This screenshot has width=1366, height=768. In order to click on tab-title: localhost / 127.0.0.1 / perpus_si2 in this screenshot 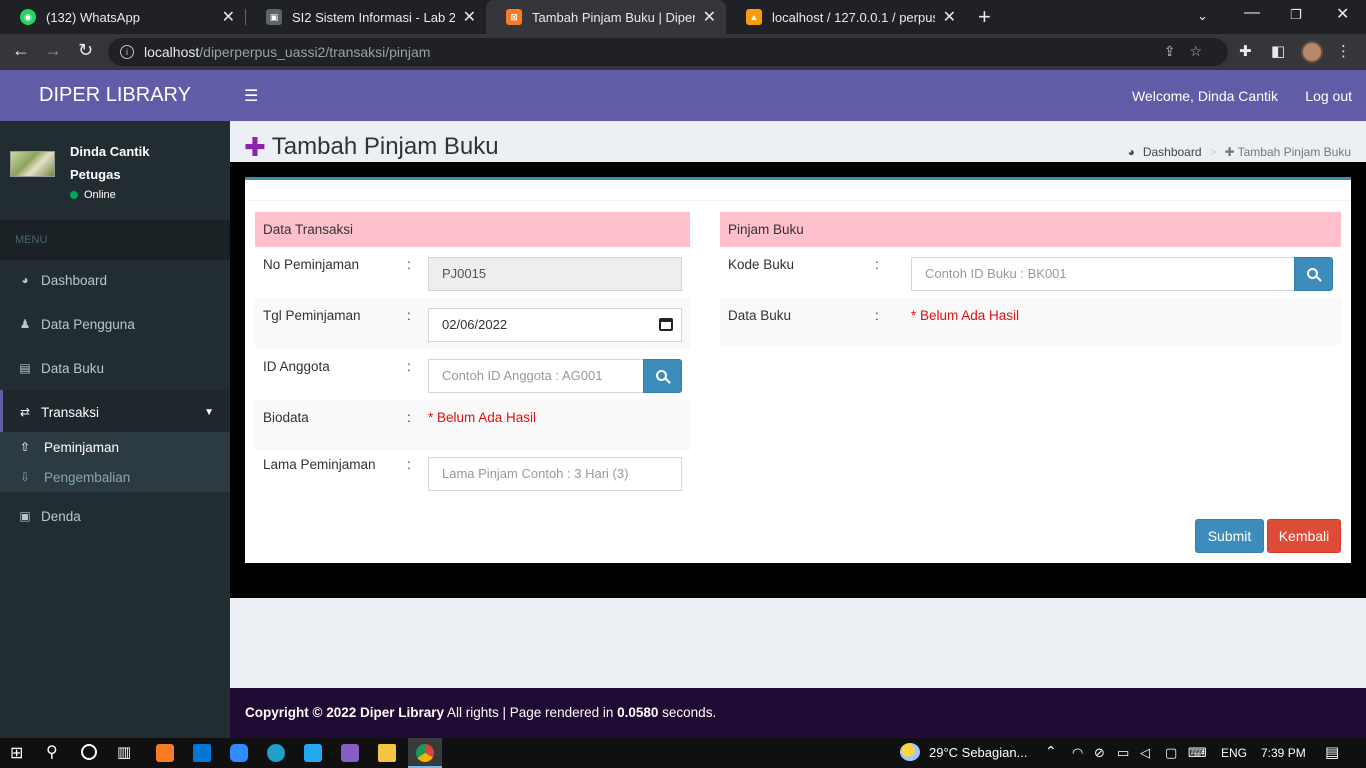, I will do `click(853, 17)`.